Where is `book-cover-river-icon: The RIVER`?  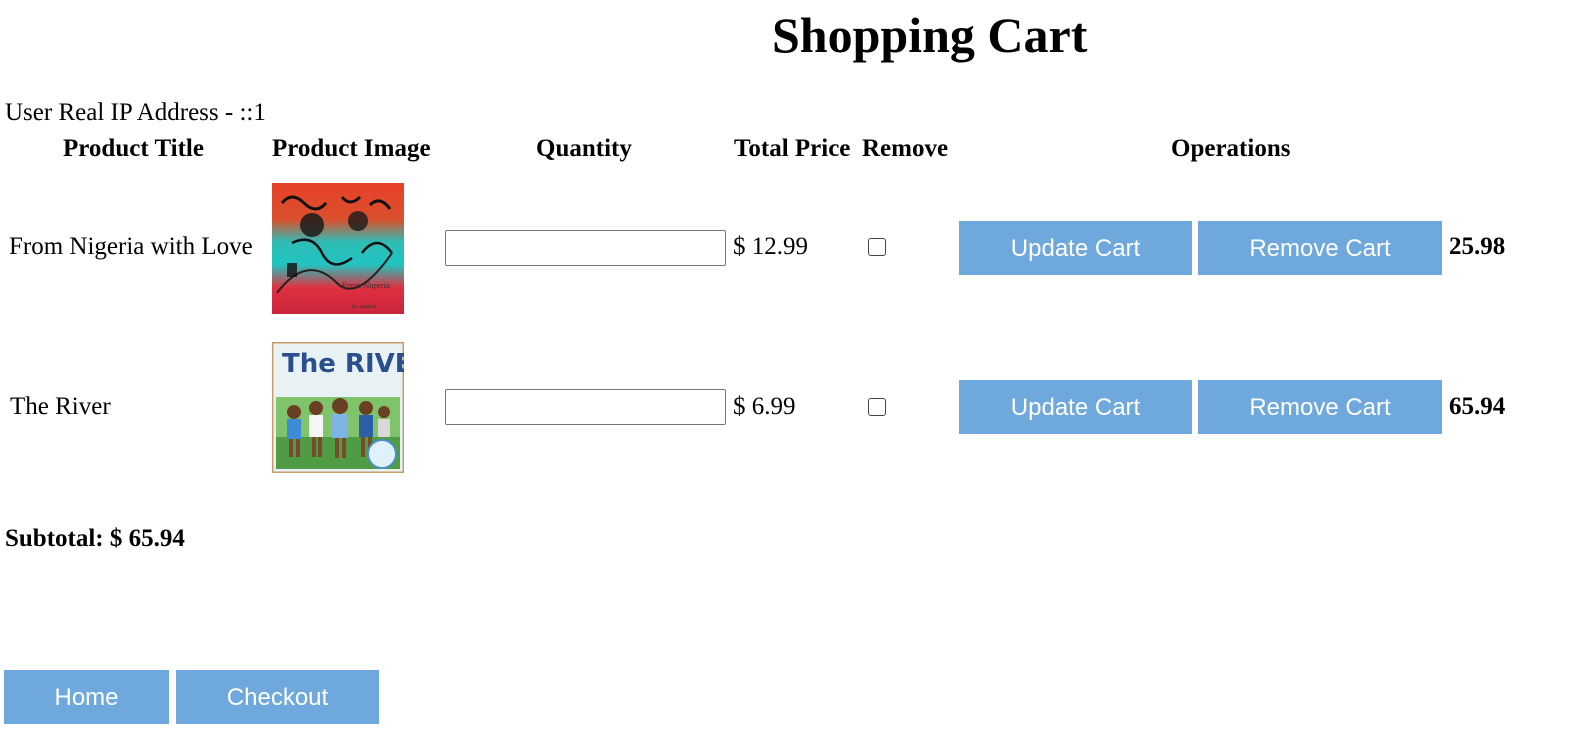 book-cover-river-icon: The RIVER is located at coordinates (338, 407).